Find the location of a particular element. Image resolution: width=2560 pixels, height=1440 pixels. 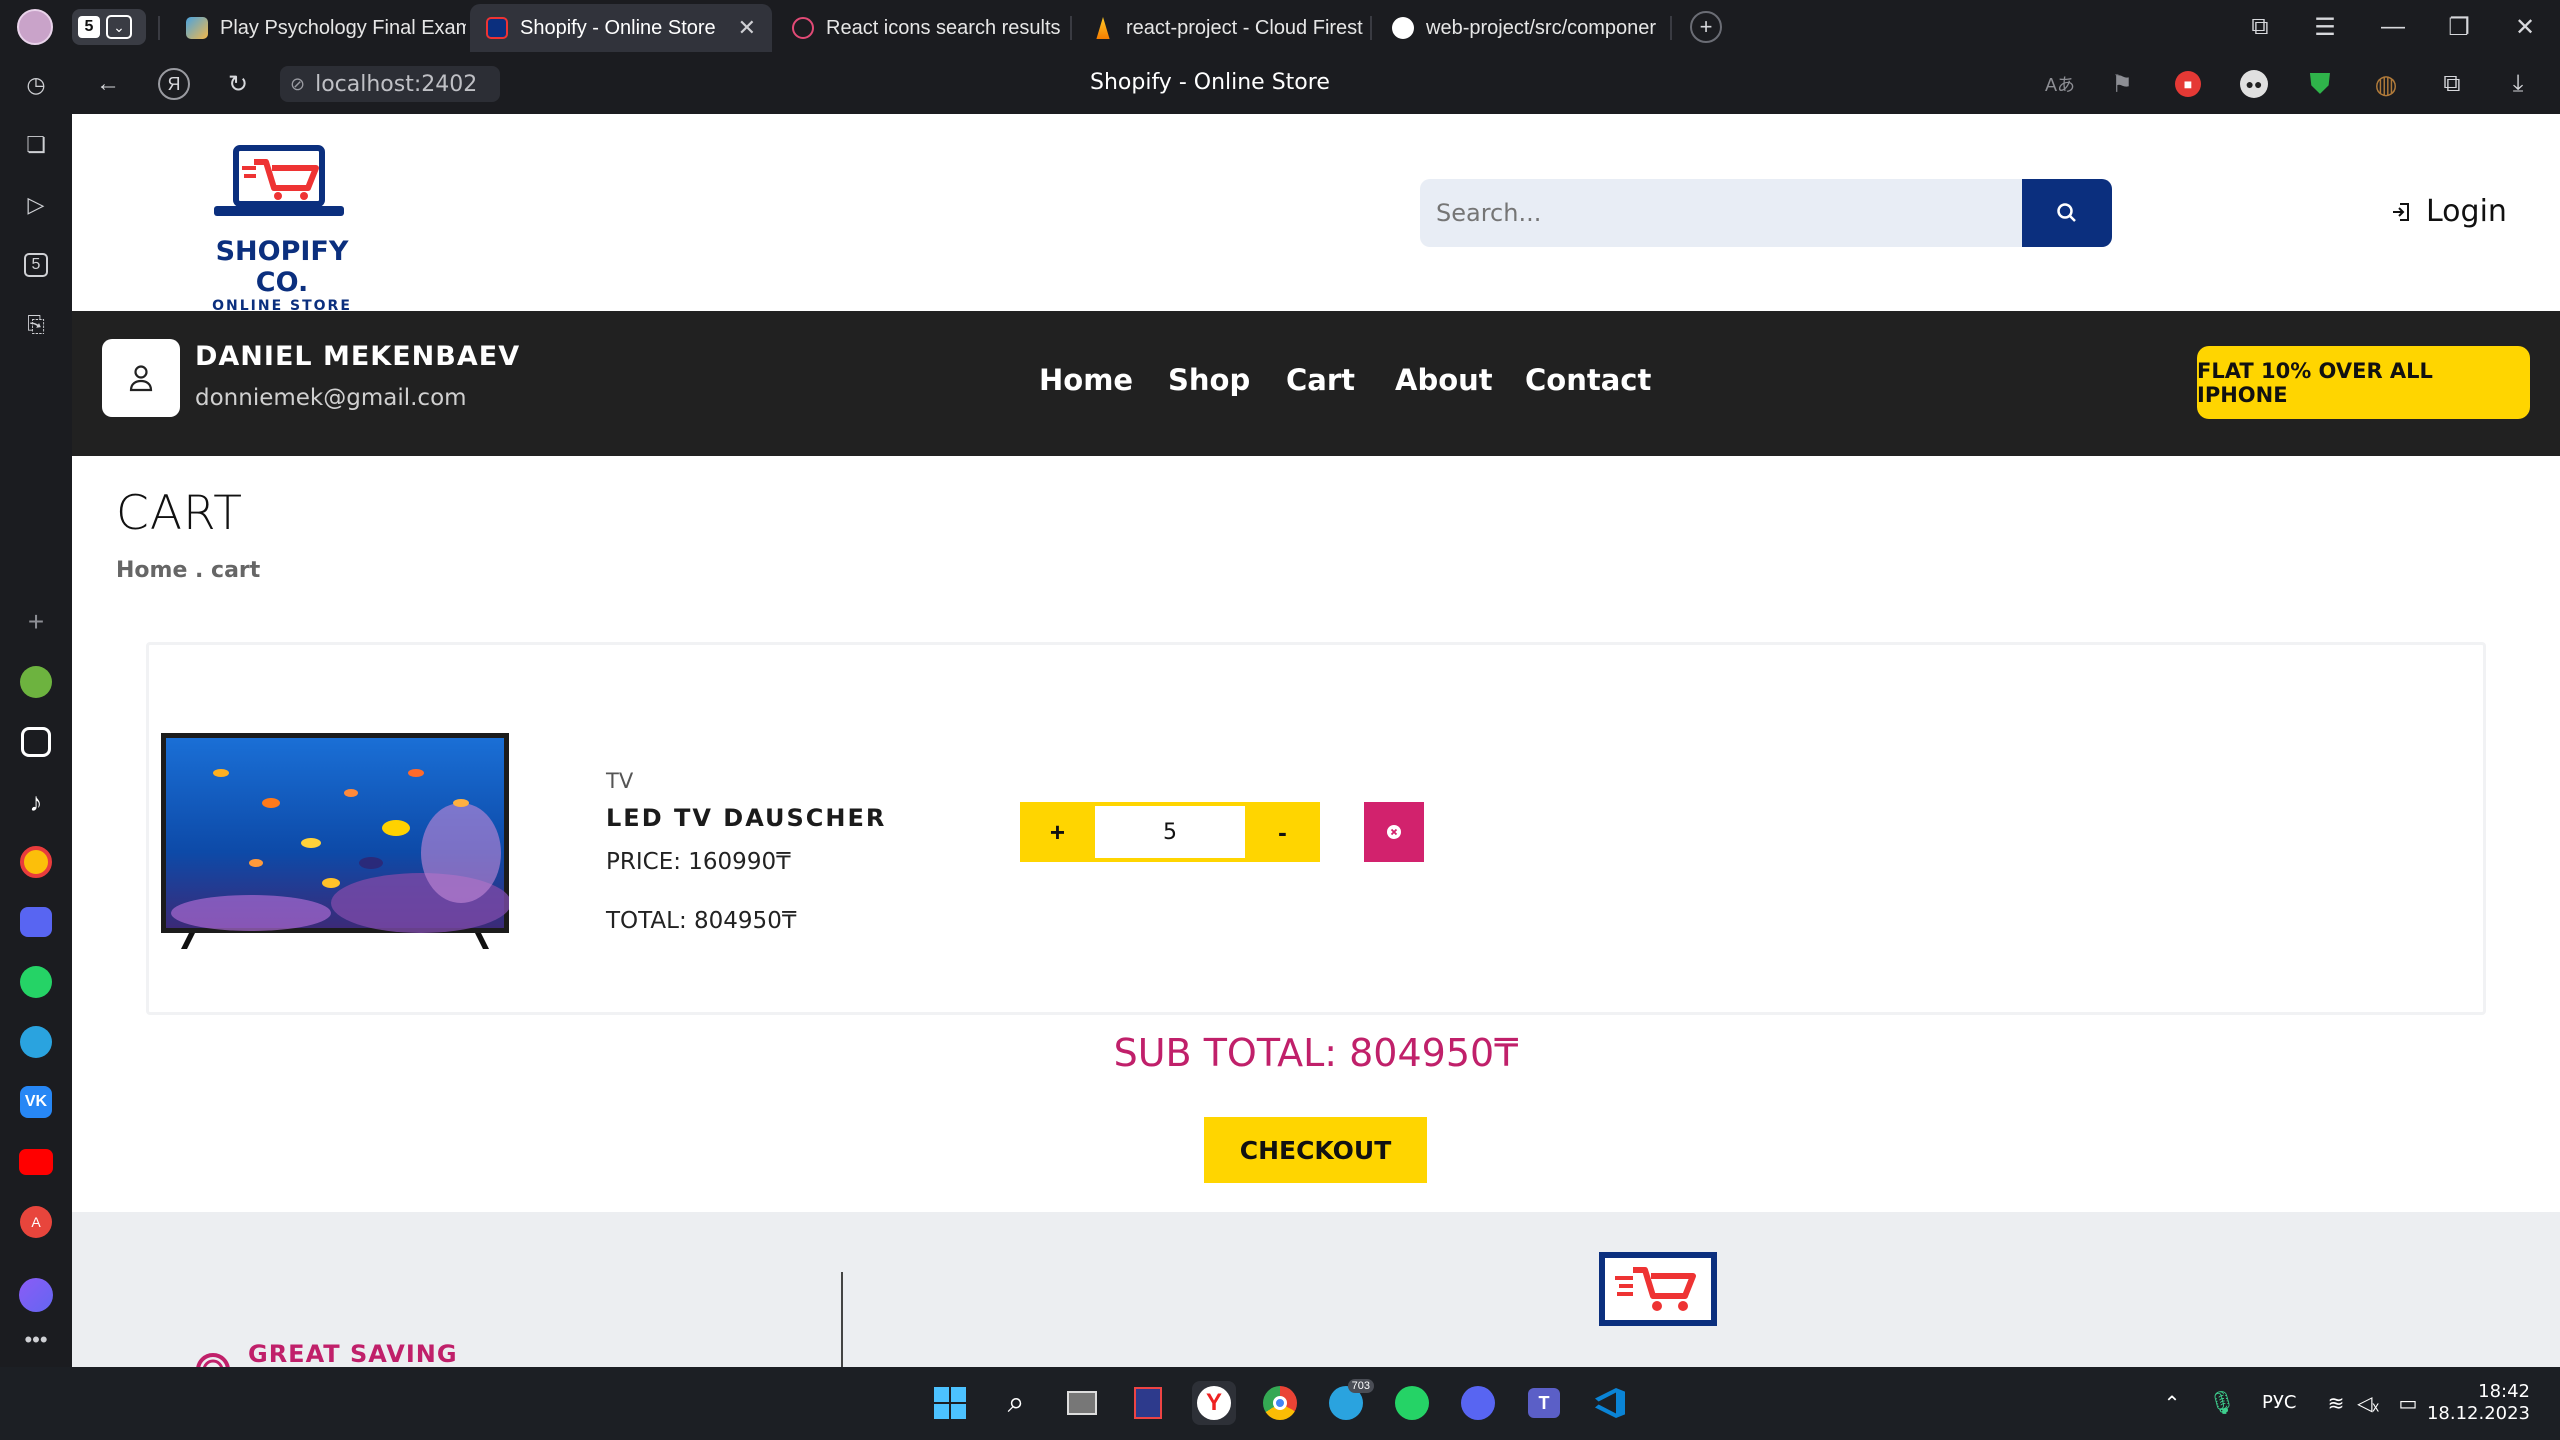

extensions-icon: ⧉ is located at coordinates (2452, 84).